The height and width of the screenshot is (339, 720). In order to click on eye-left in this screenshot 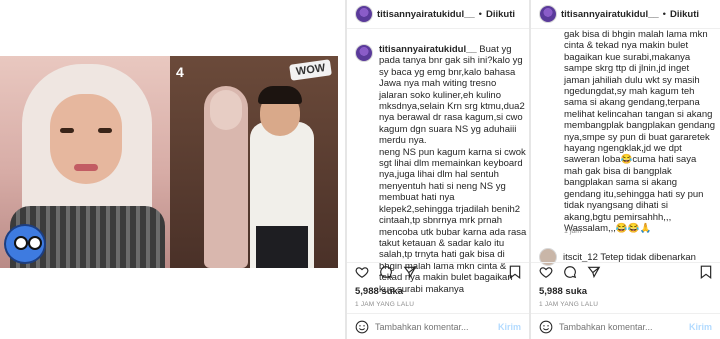, I will do `click(67, 130)`.